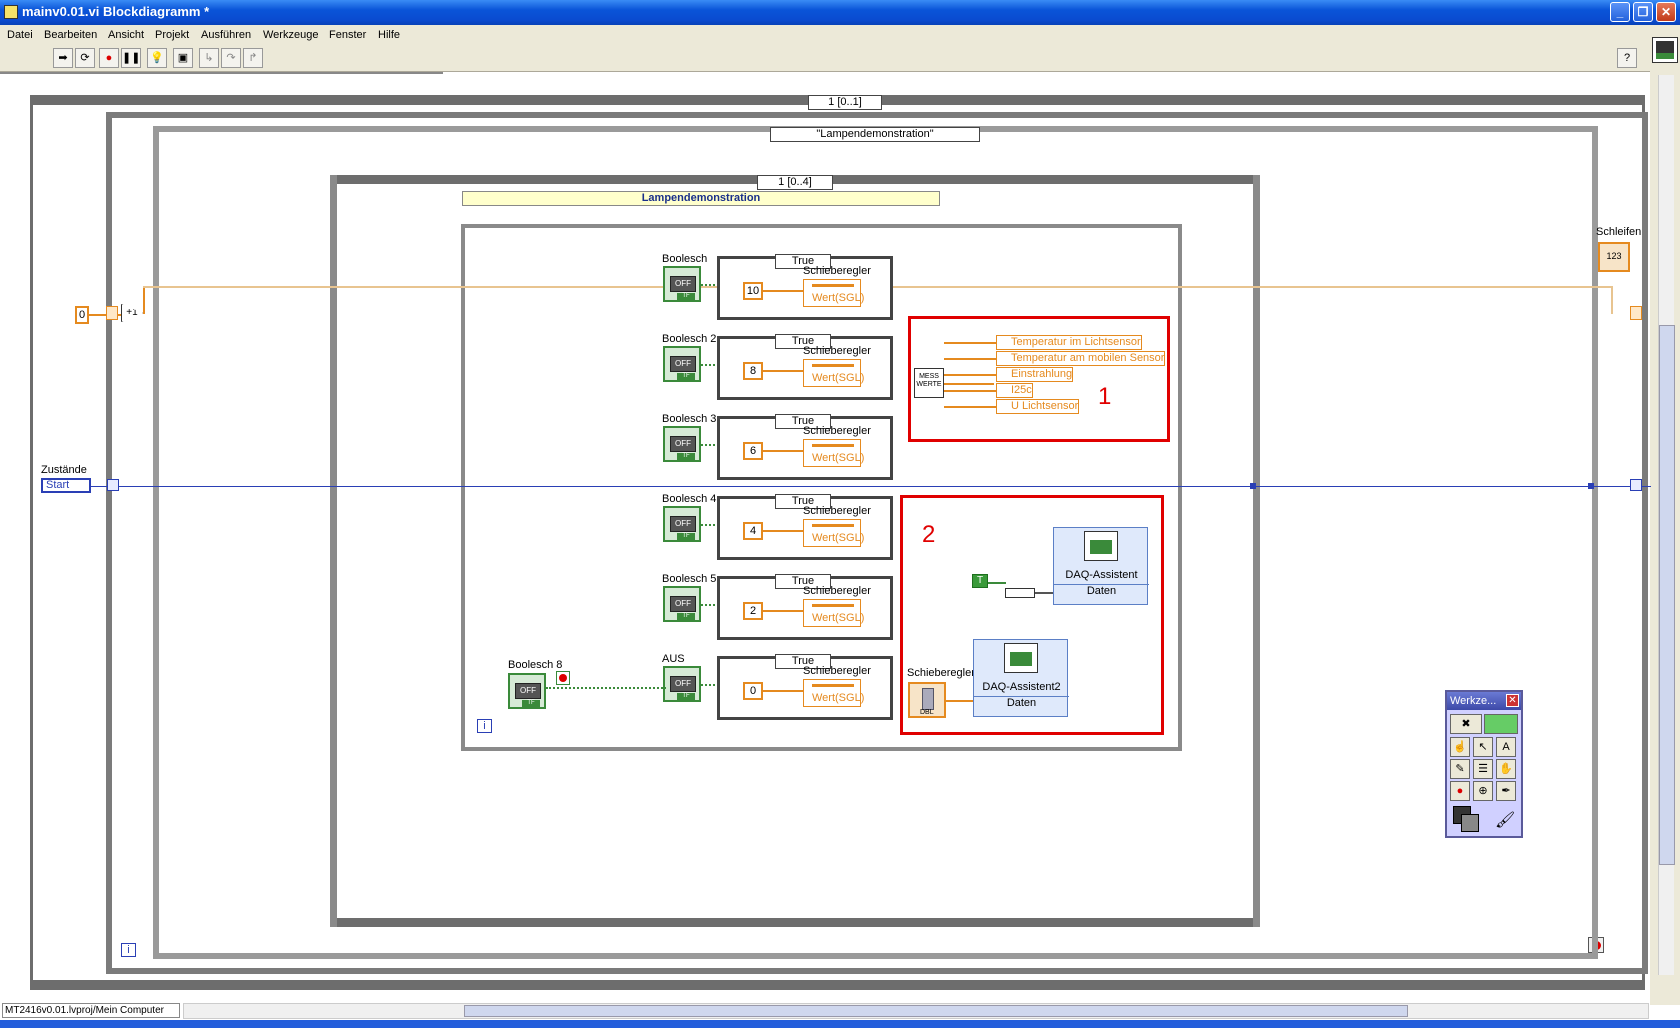 The width and height of the screenshot is (1680, 1028). I want to click on boolean8-control: OFF TF, so click(527, 691).